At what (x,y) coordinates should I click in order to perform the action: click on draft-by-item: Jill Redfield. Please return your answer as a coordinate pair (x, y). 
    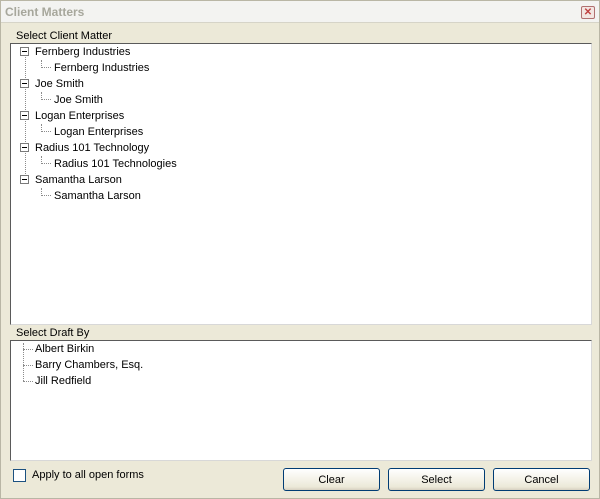
    Looking at the image, I should click on (63, 381).